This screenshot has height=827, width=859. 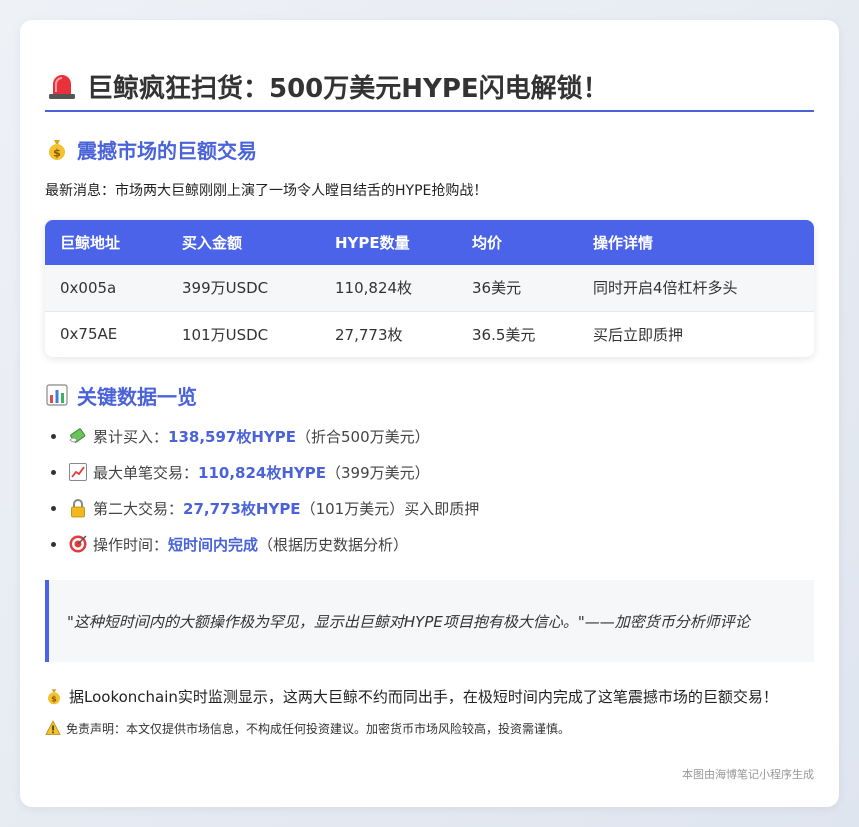 I want to click on chart-up-icon, so click(x=78, y=472).